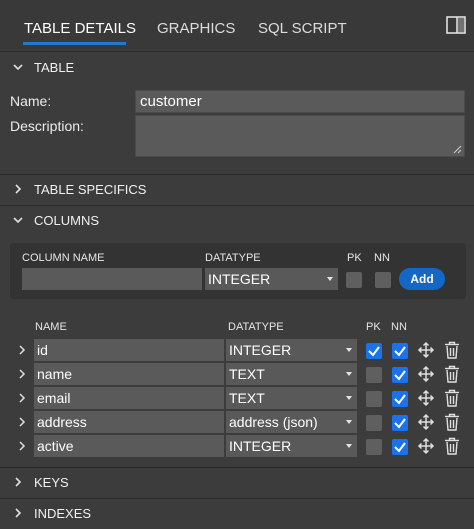 The image size is (474, 529). Describe the element at coordinates (55, 446) in the screenshot. I see `column-name-value: active` at that location.